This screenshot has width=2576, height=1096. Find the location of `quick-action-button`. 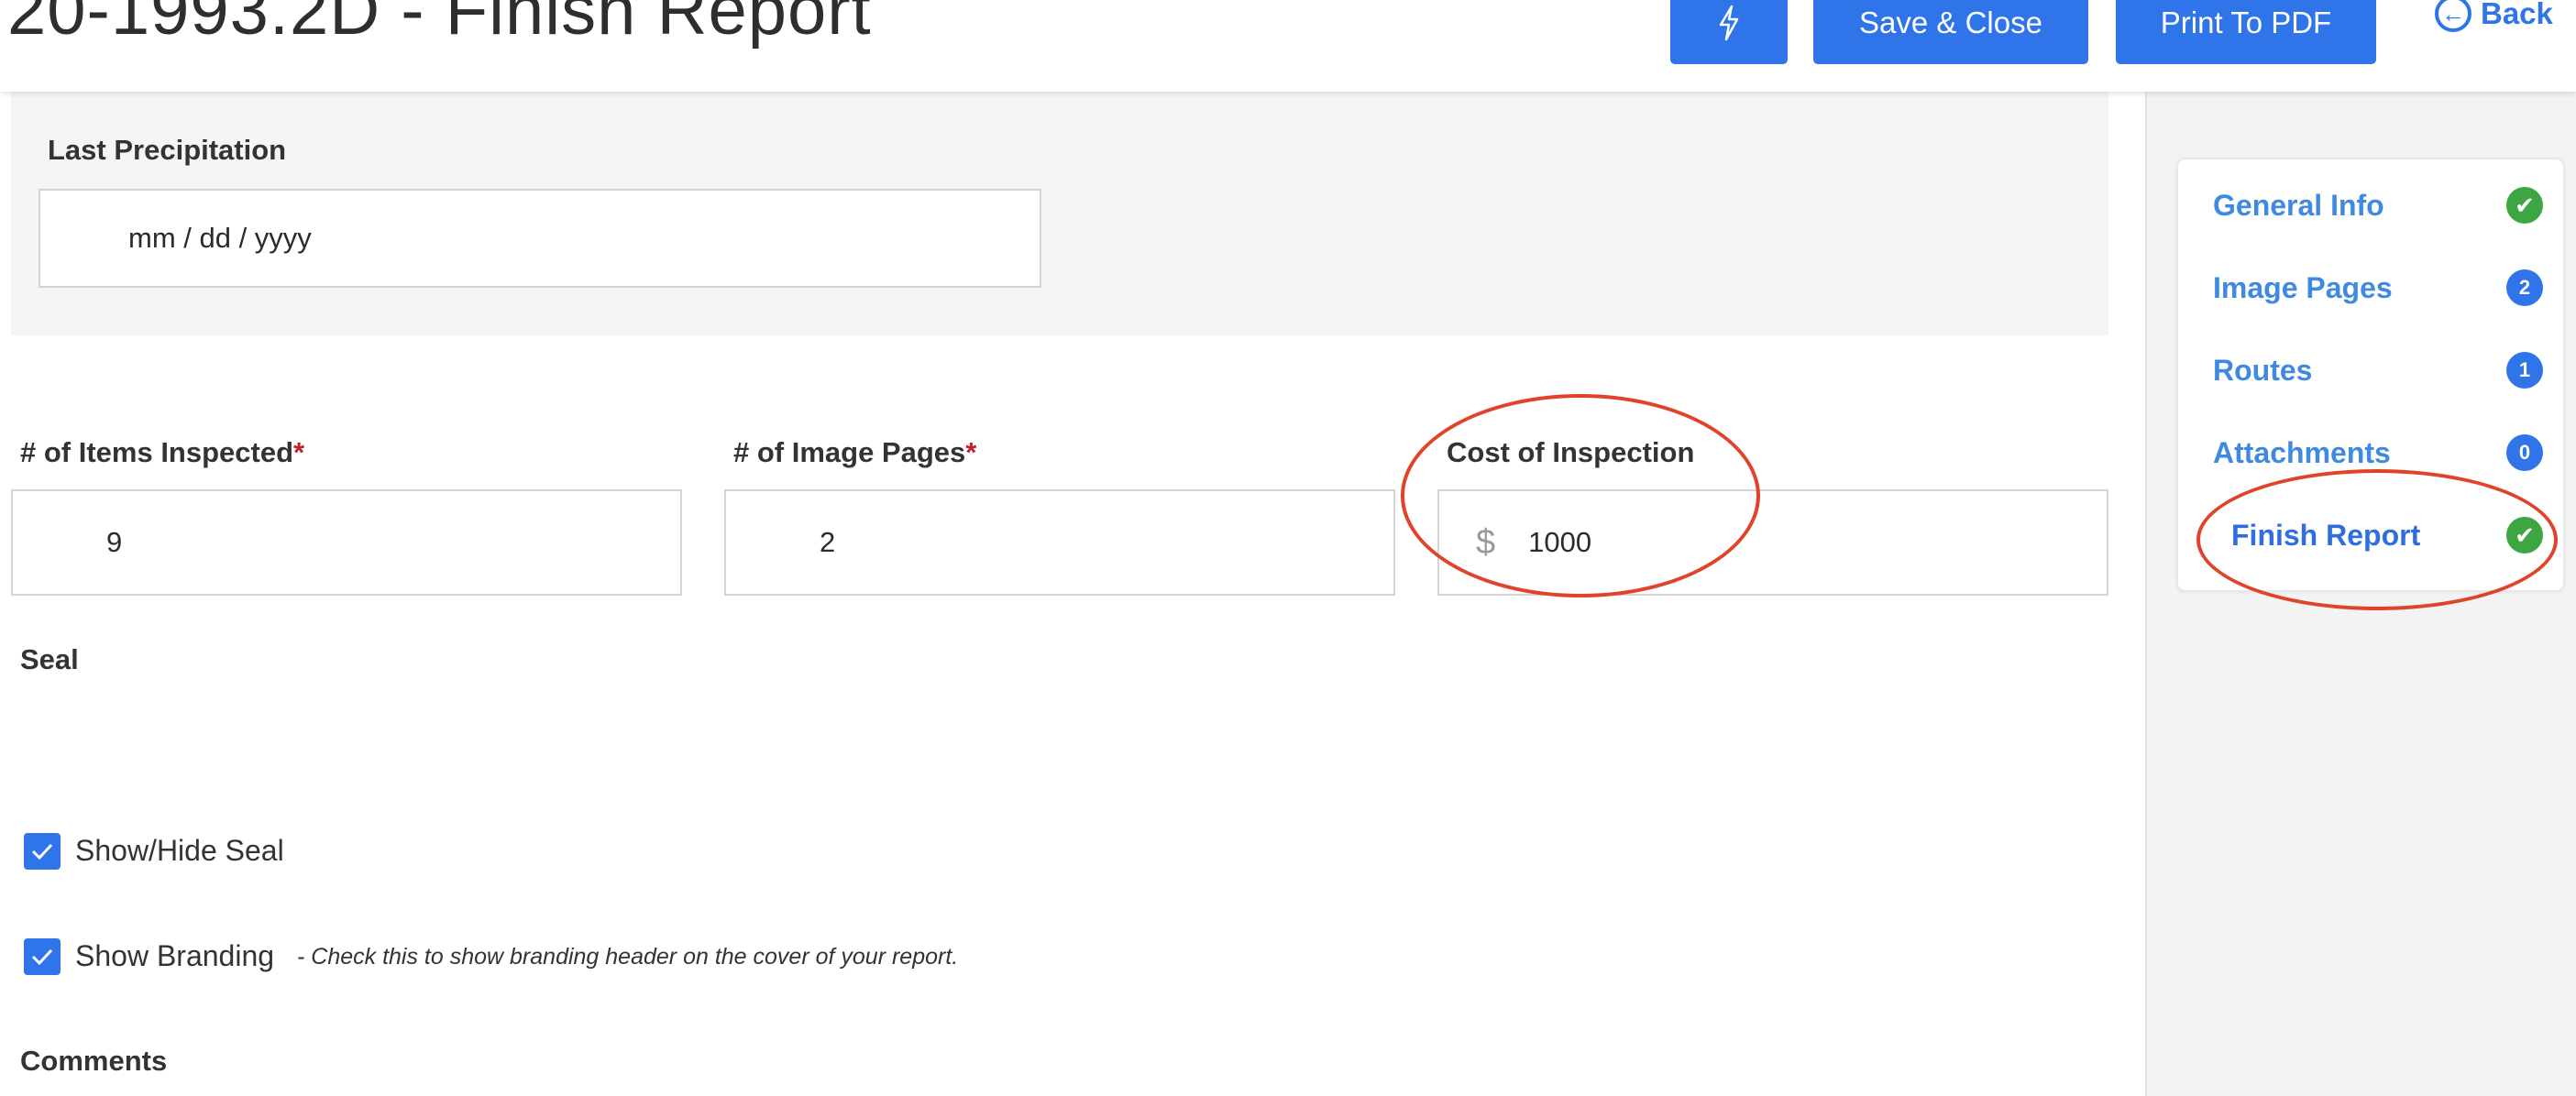

quick-action-button is located at coordinates (1729, 32).